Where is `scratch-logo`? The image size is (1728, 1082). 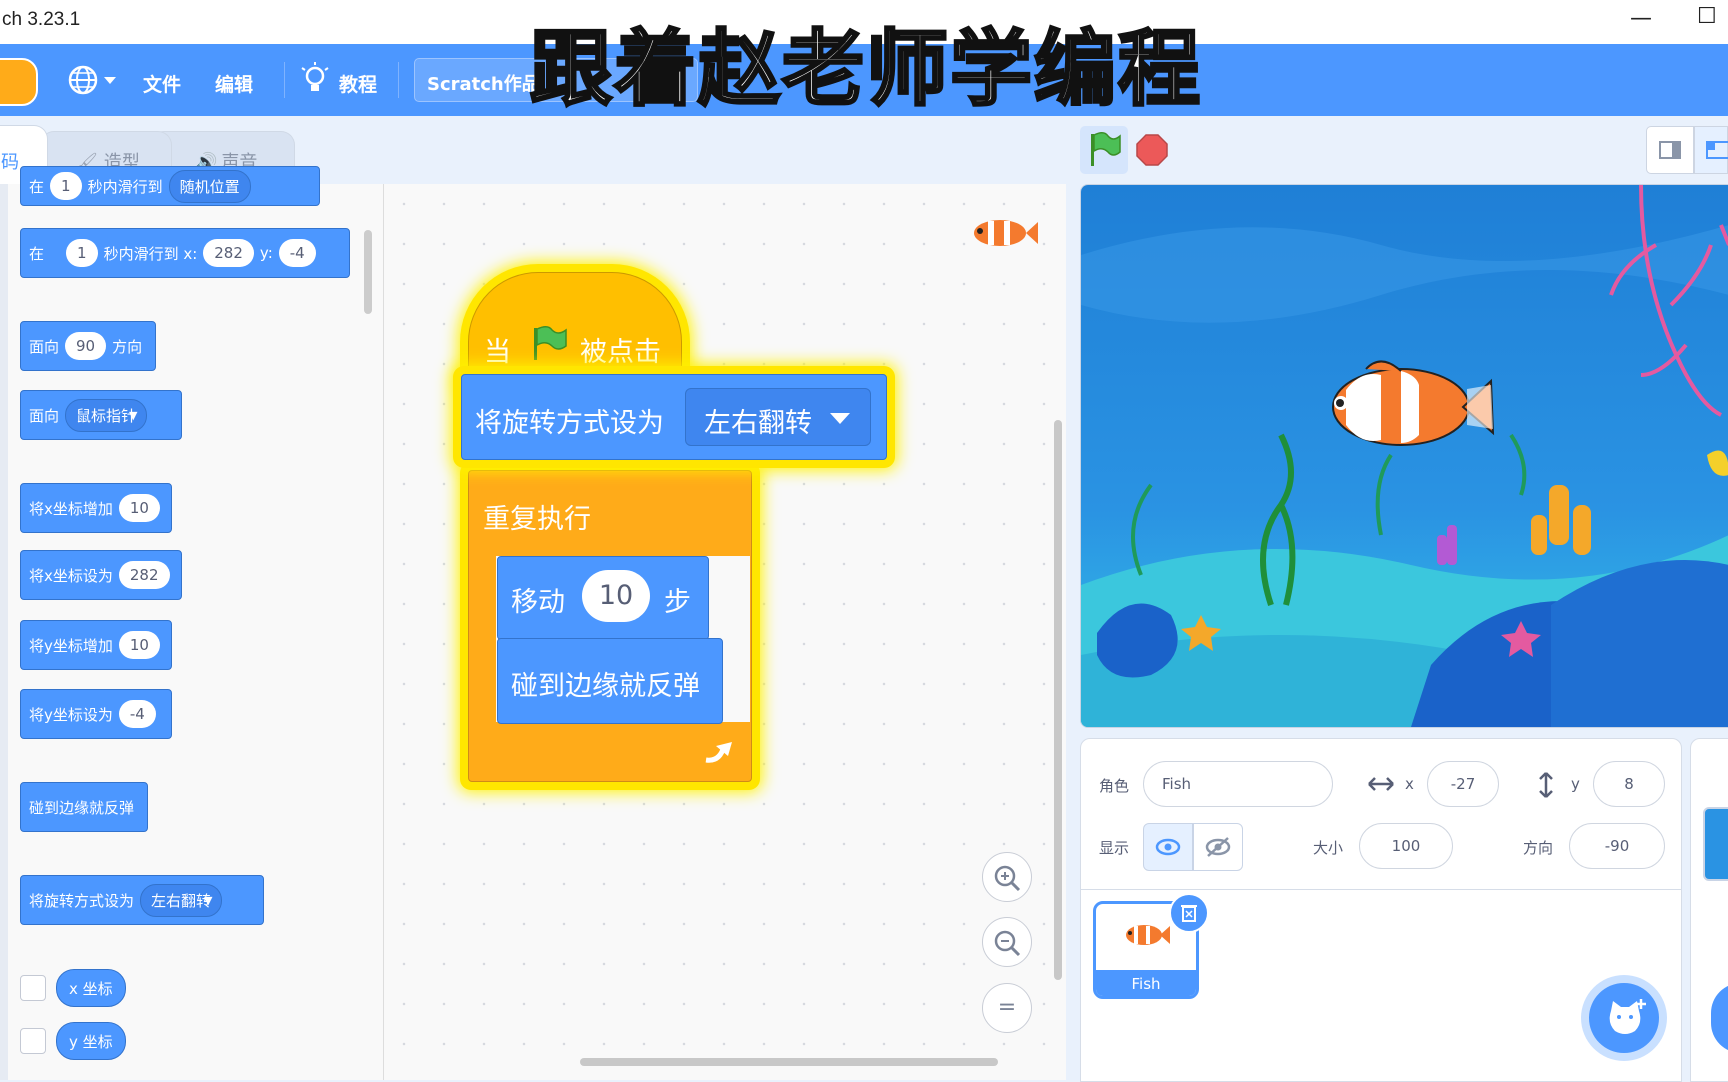
scratch-logo is located at coordinates (19, 82).